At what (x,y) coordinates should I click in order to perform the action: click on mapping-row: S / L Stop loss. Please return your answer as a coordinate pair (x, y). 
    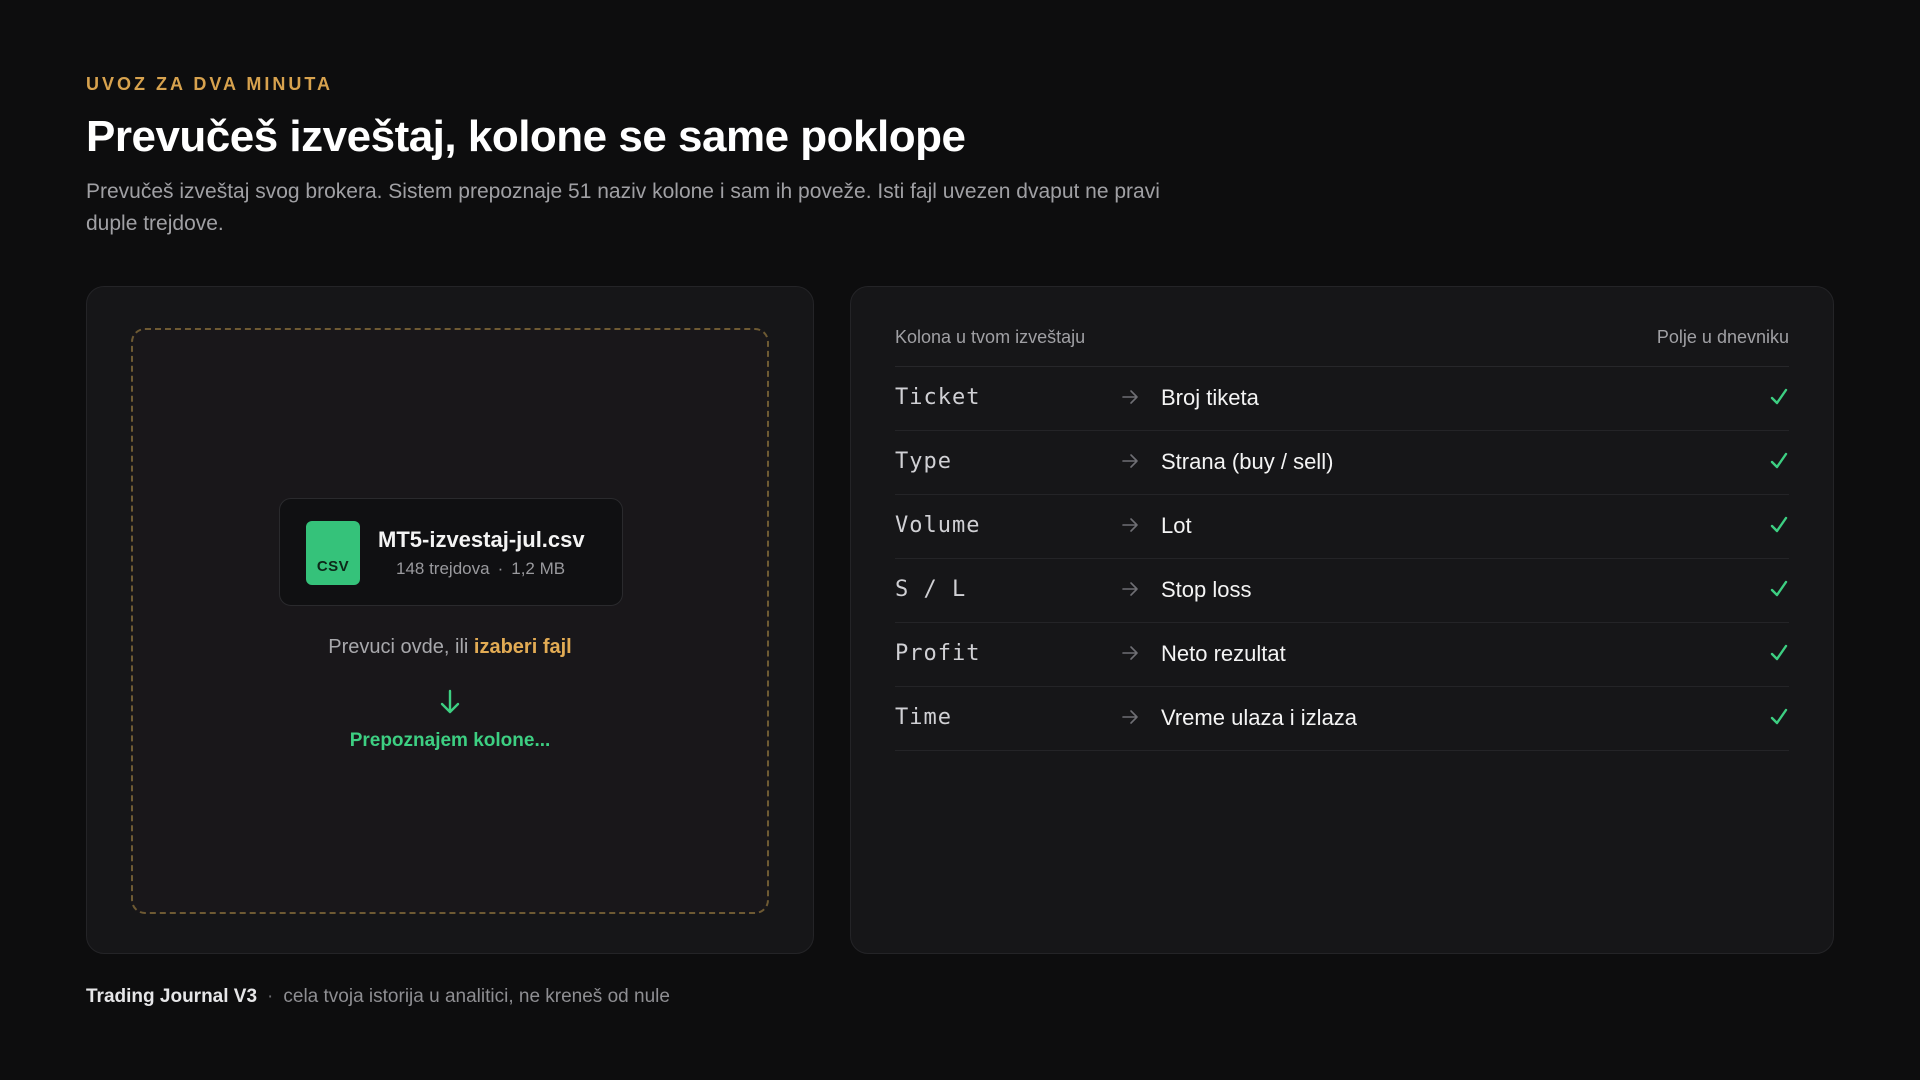
    Looking at the image, I should click on (1342, 591).